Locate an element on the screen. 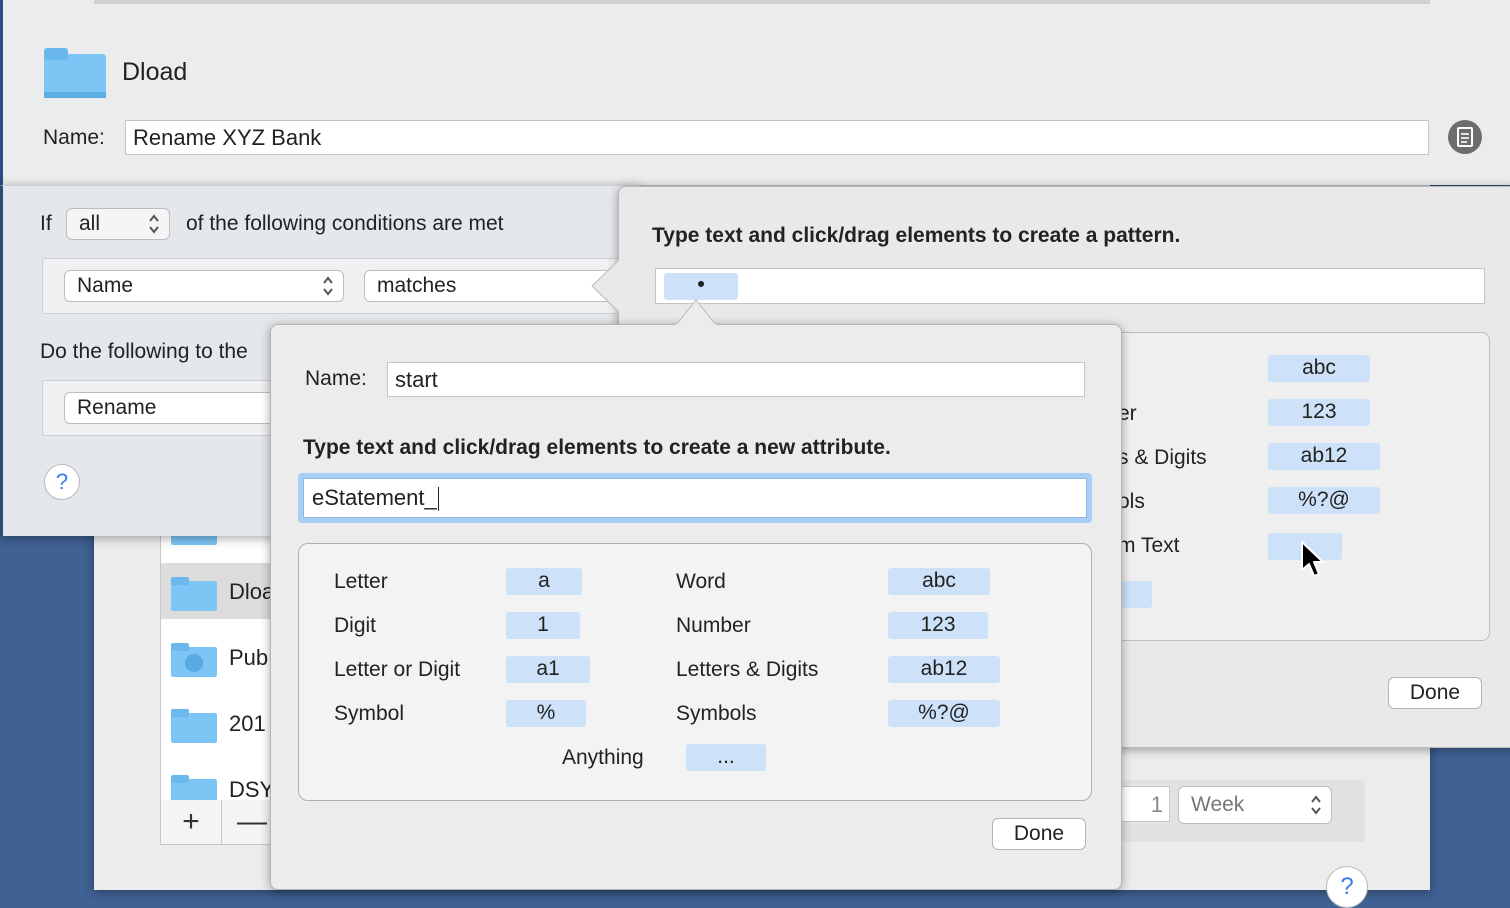  public-folder-icon is located at coordinates (194, 660).